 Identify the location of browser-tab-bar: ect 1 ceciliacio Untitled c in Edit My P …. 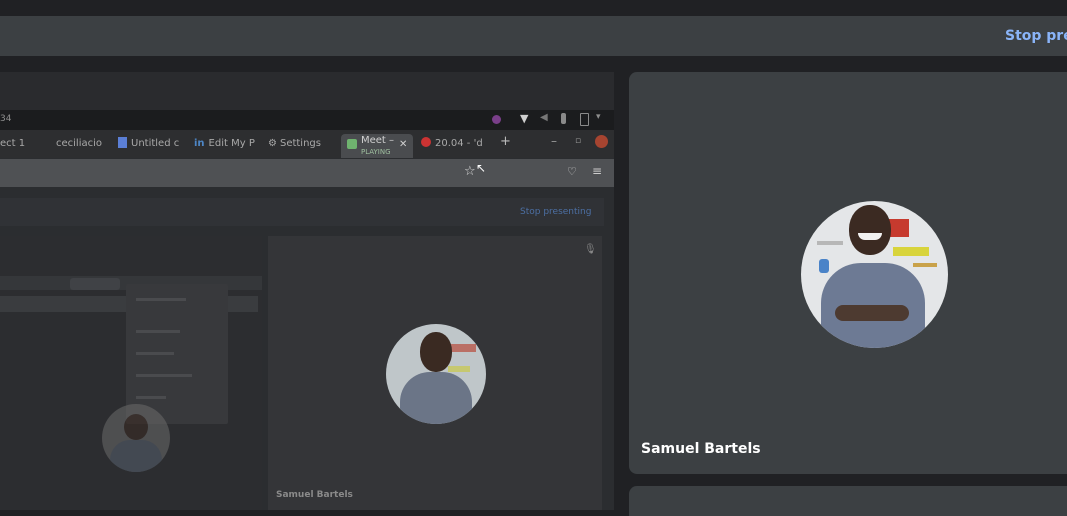
(307, 144).